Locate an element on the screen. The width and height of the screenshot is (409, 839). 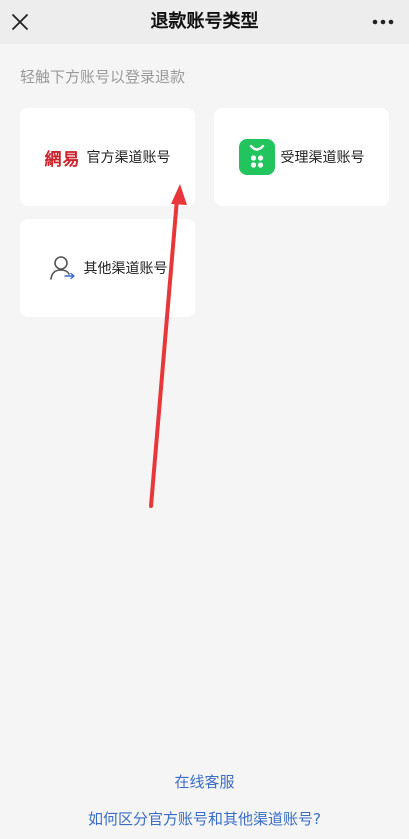
shopping-bag-app-icon is located at coordinates (256, 157).